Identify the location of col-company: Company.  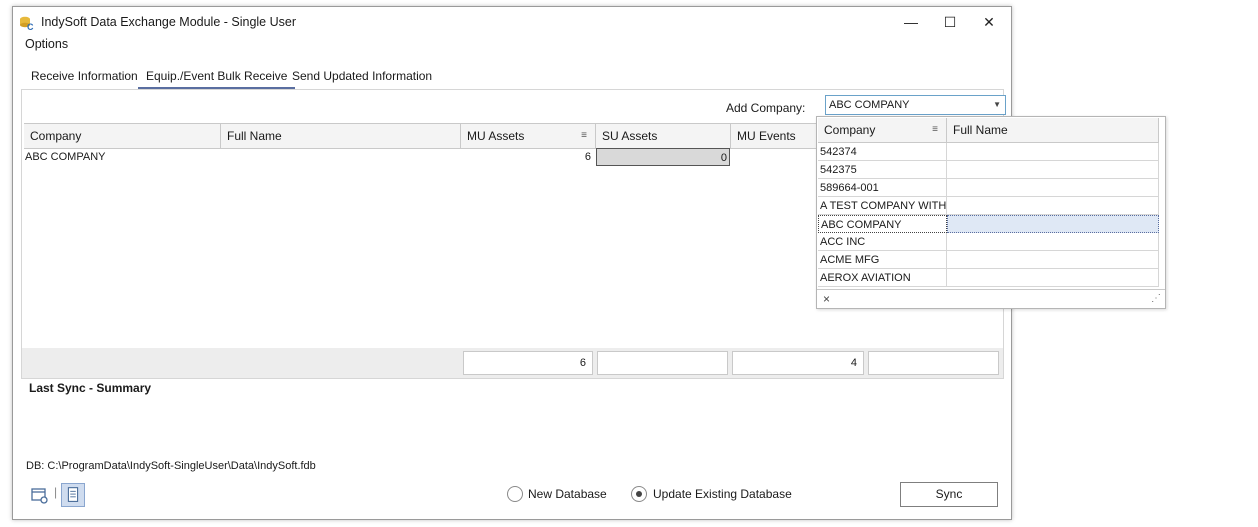
(122, 136).